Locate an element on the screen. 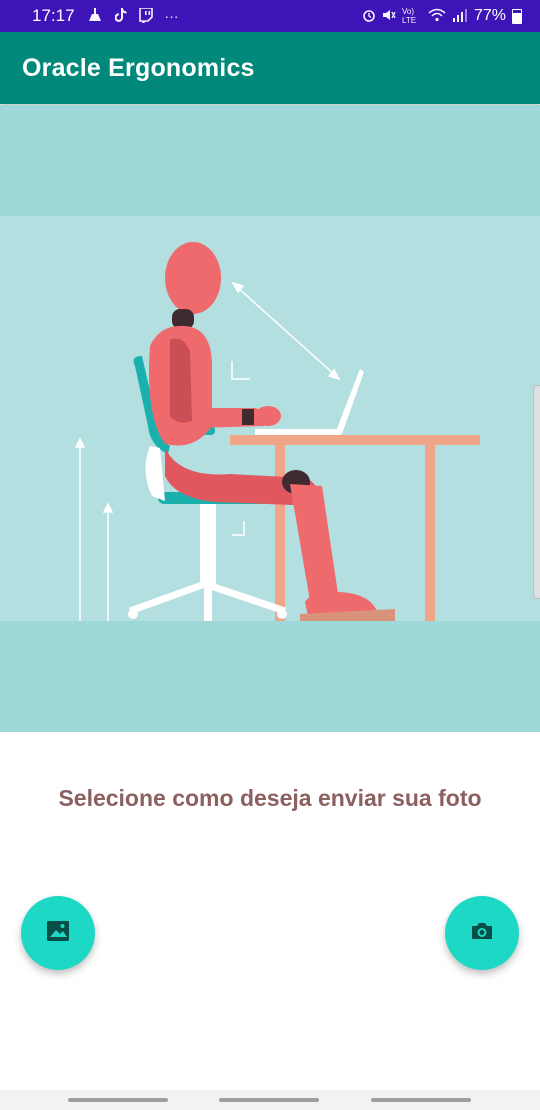 The width and height of the screenshot is (540, 1110). gallery-button is located at coordinates (58, 933).